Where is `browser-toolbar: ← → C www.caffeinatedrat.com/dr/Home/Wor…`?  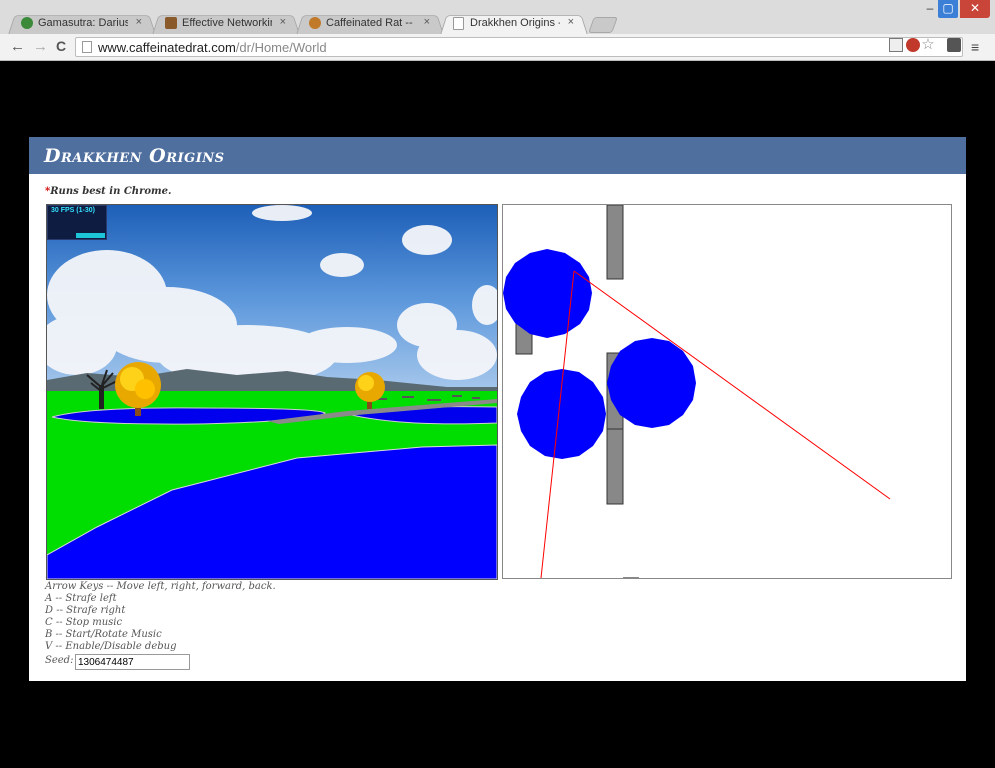 browser-toolbar: ← → C www.caffeinatedrat.com/dr/Home/Wor… is located at coordinates (497, 47).